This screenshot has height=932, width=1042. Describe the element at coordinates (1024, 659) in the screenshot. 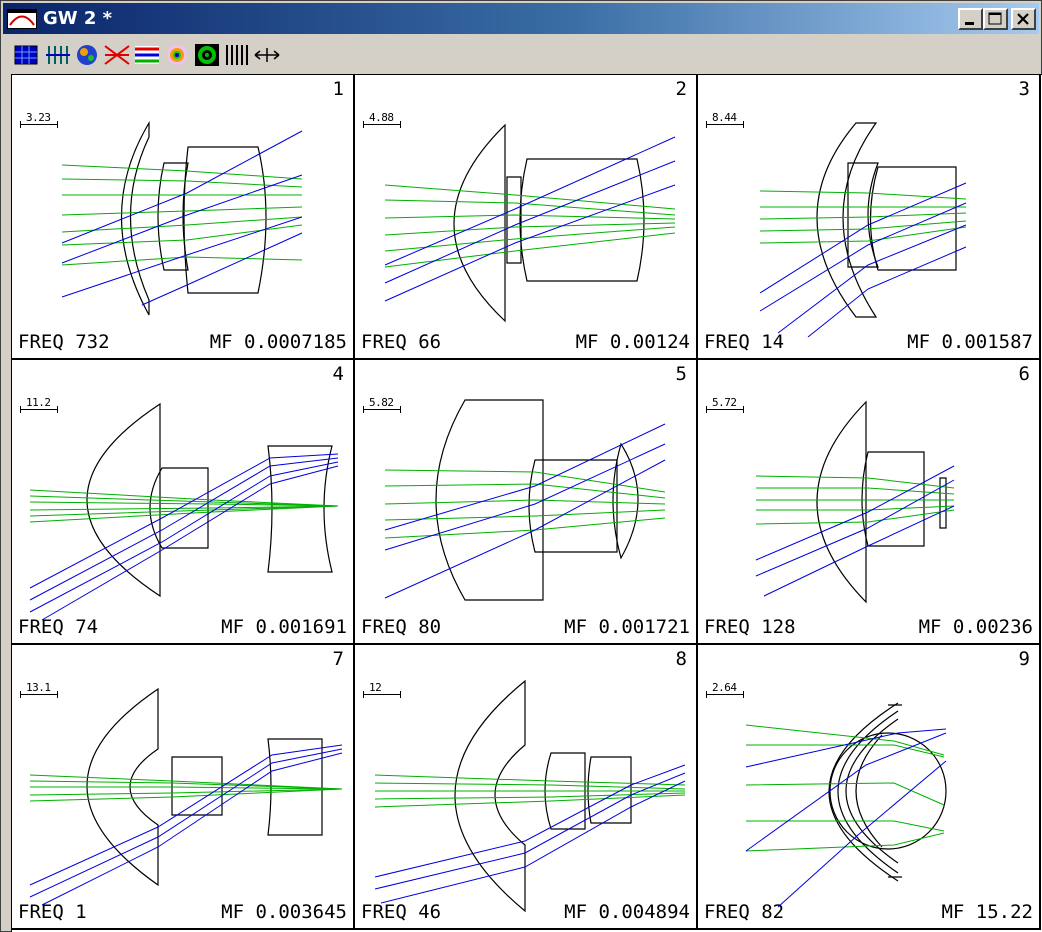

I see `panel-number: 9` at that location.